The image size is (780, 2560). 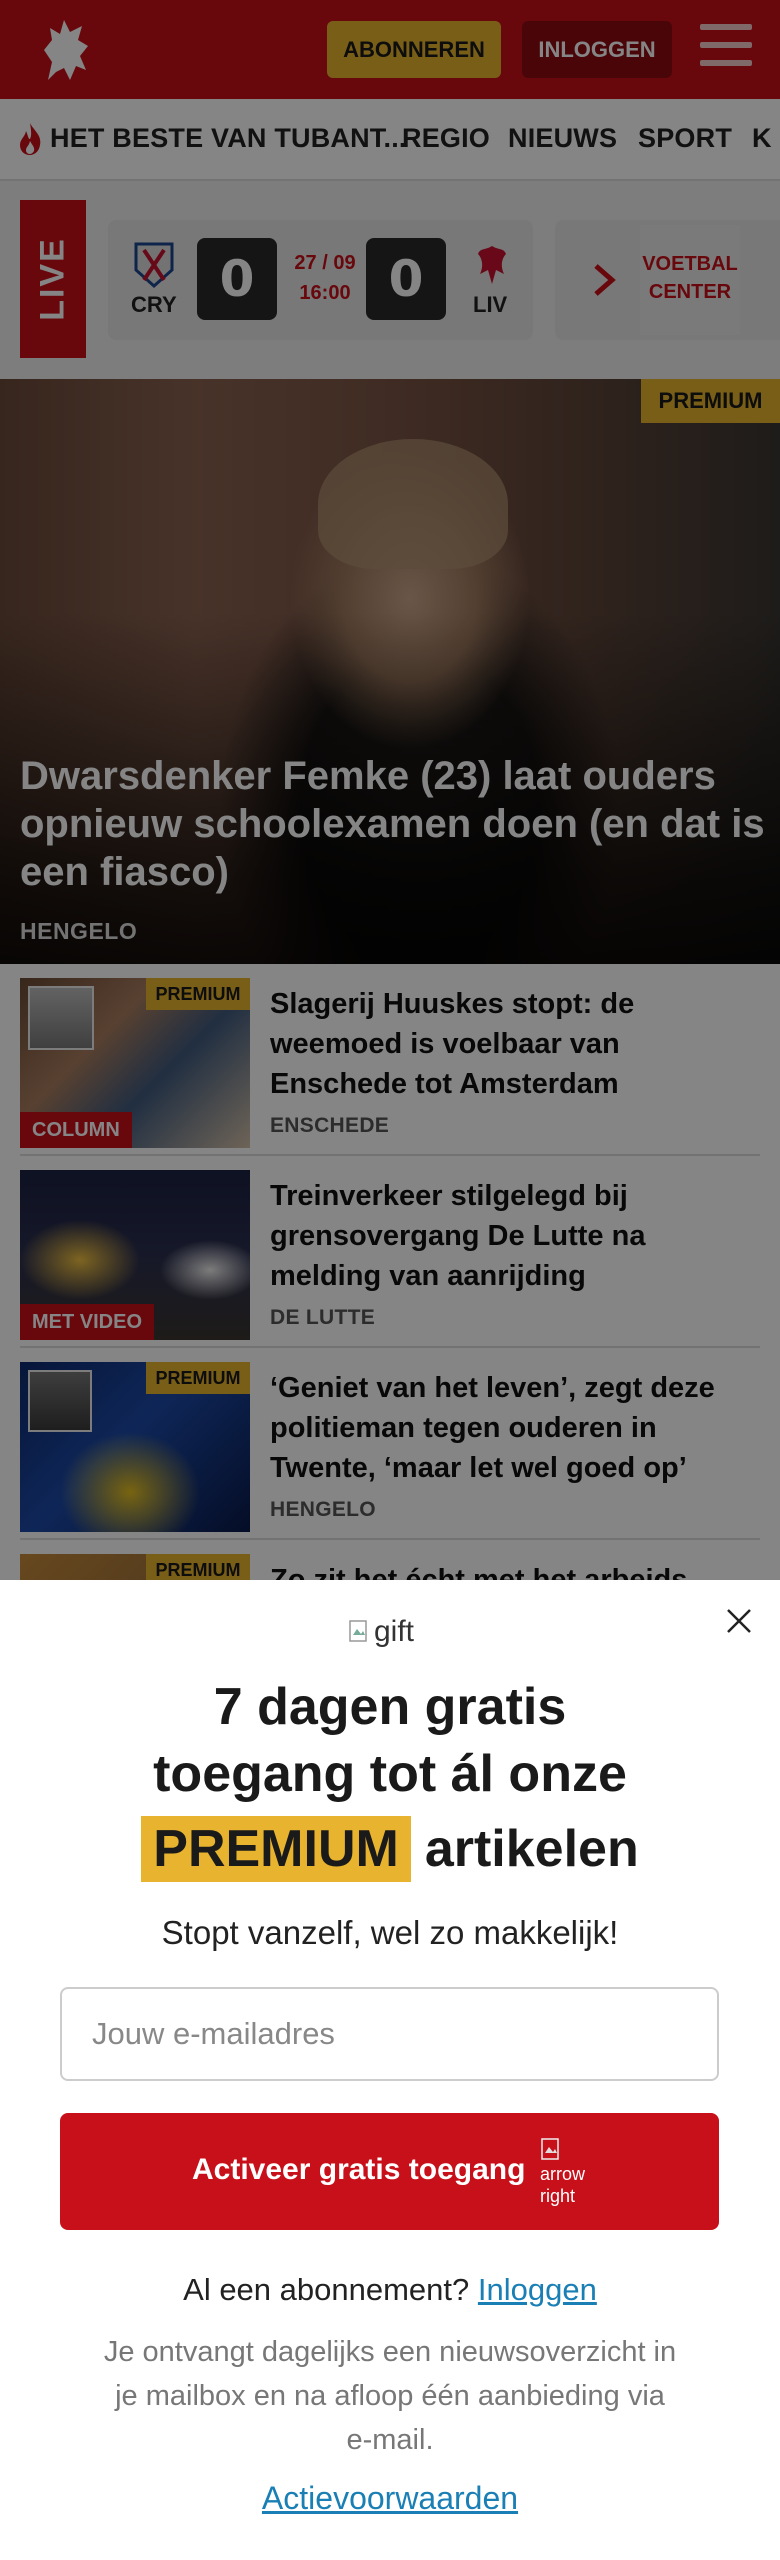 What do you see at coordinates (390, 1932) in the screenshot?
I see `modal-subheading: Stopt vanzelf, wel zo makkelijk!` at bounding box center [390, 1932].